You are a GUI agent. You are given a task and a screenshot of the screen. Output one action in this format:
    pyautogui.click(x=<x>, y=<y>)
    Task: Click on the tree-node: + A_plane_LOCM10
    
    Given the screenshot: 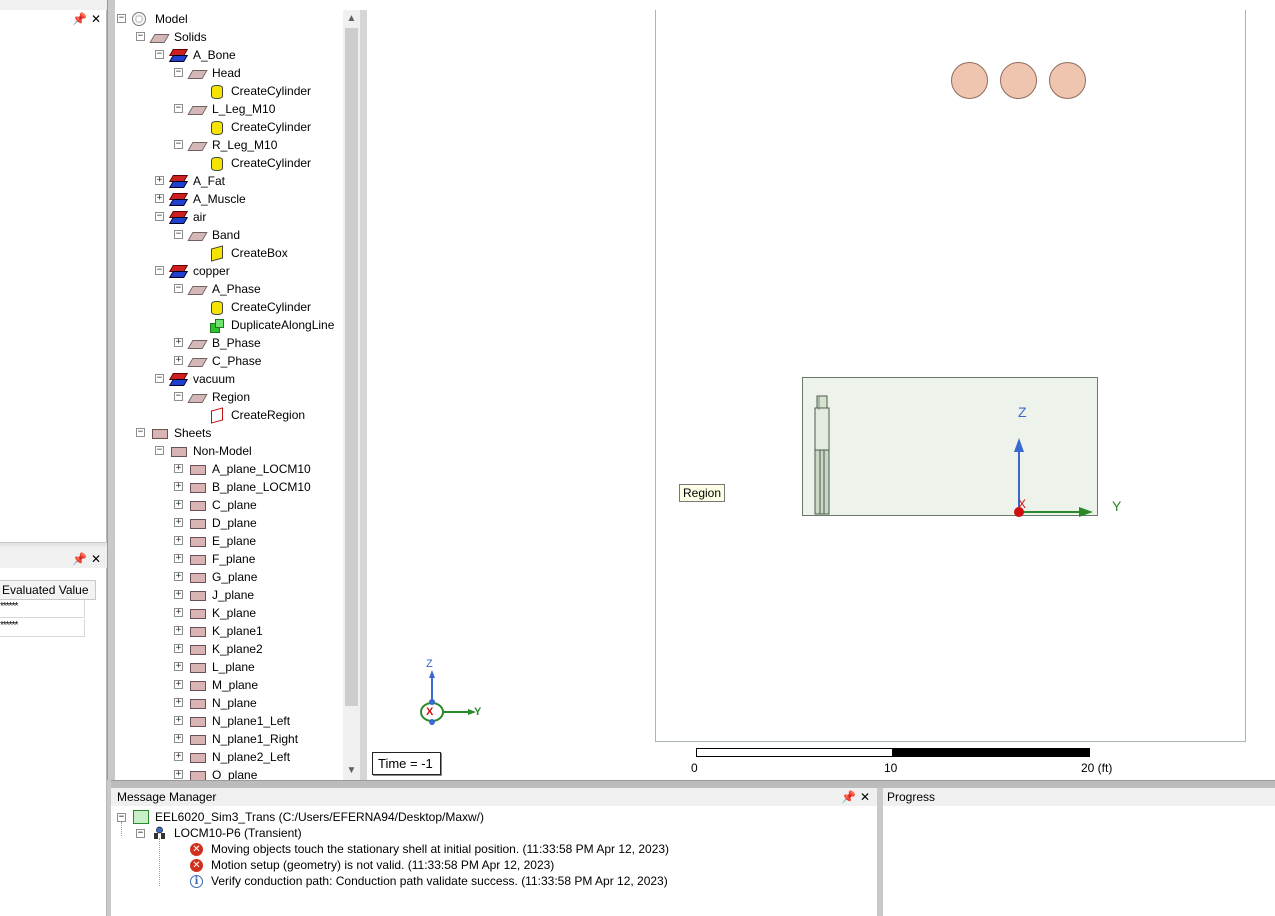 What is the action you would take?
    pyautogui.click(x=229, y=469)
    